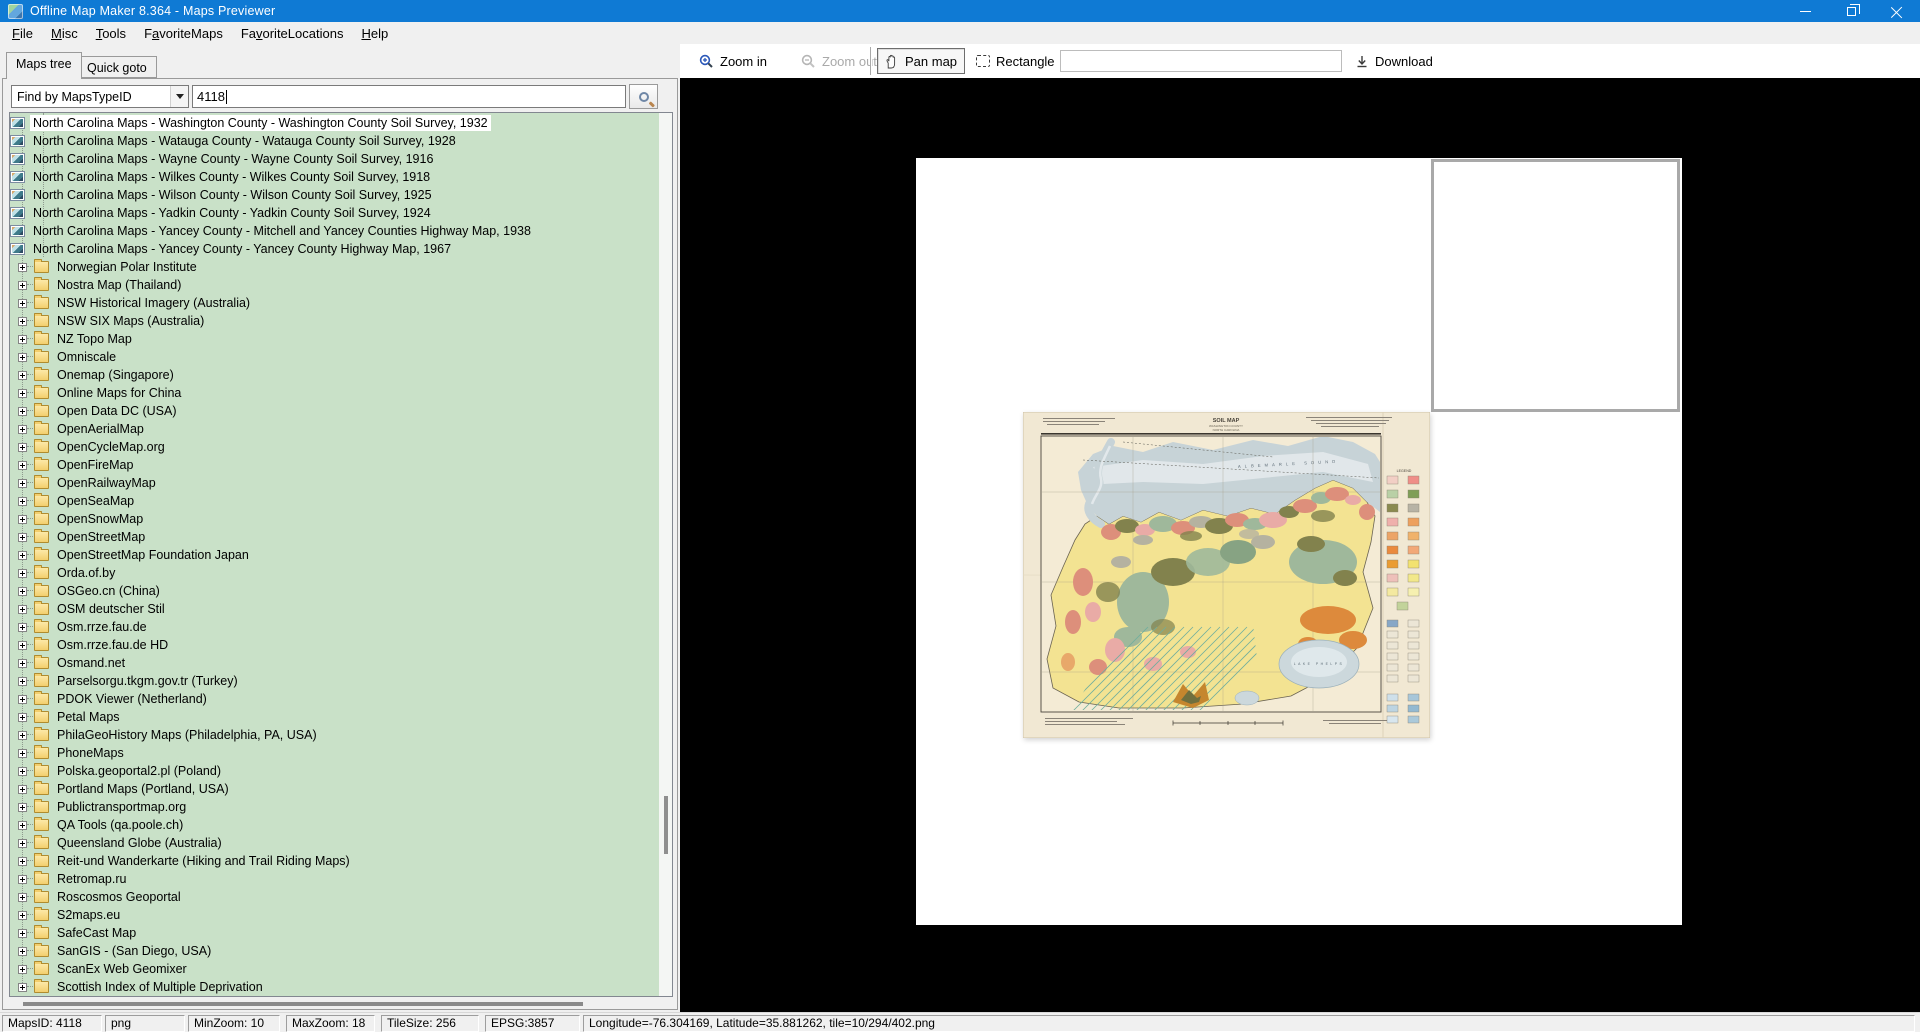  Describe the element at coordinates (335, 771) in the screenshot. I see `tree-item-folder: Polska.geoportal2.pl (Poland)` at that location.